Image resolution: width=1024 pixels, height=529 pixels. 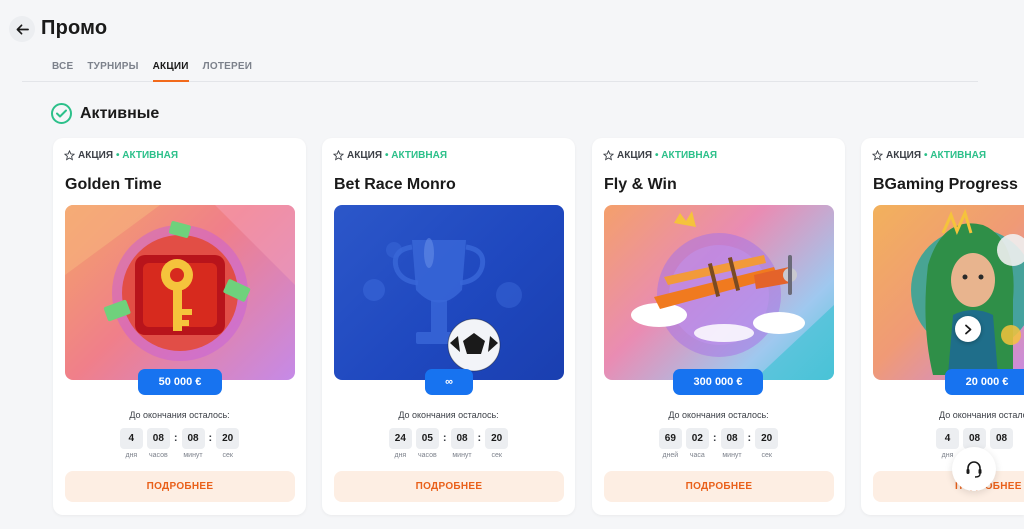 What do you see at coordinates (718, 443) in the screenshot?
I see `countdown-timer: 69 дней 02 часа : 08 минут : 20 сек` at bounding box center [718, 443].